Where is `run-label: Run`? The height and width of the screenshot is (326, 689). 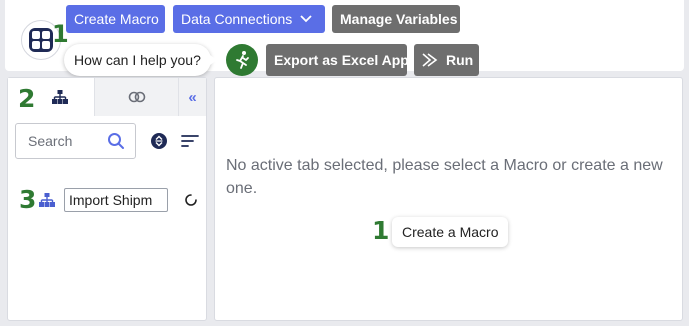 run-label: Run is located at coordinates (460, 60).